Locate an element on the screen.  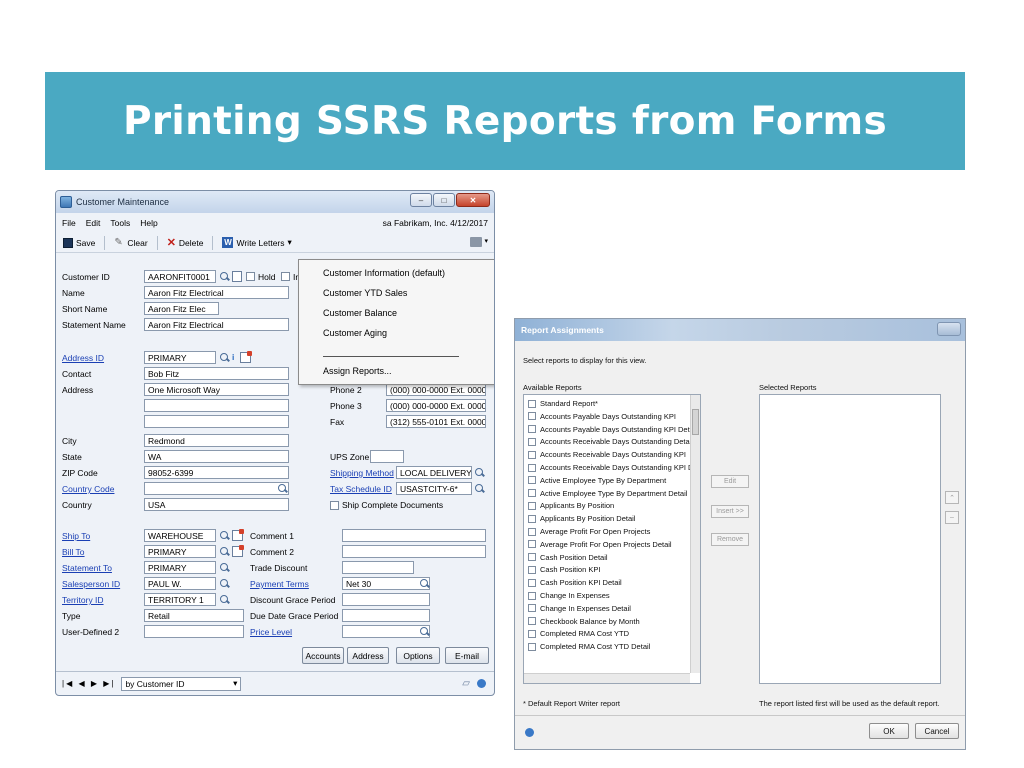
ship-to-field: WAREHOUSE is located at coordinates (180, 535).